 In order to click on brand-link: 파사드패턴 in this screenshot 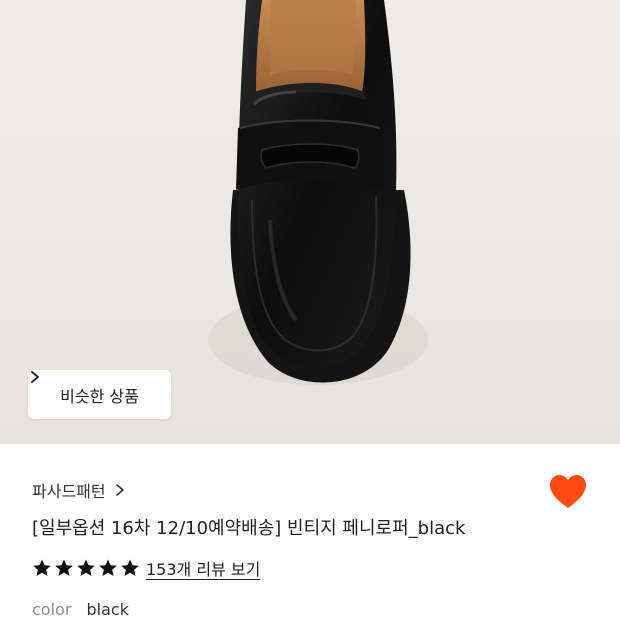, I will do `click(79, 490)`.